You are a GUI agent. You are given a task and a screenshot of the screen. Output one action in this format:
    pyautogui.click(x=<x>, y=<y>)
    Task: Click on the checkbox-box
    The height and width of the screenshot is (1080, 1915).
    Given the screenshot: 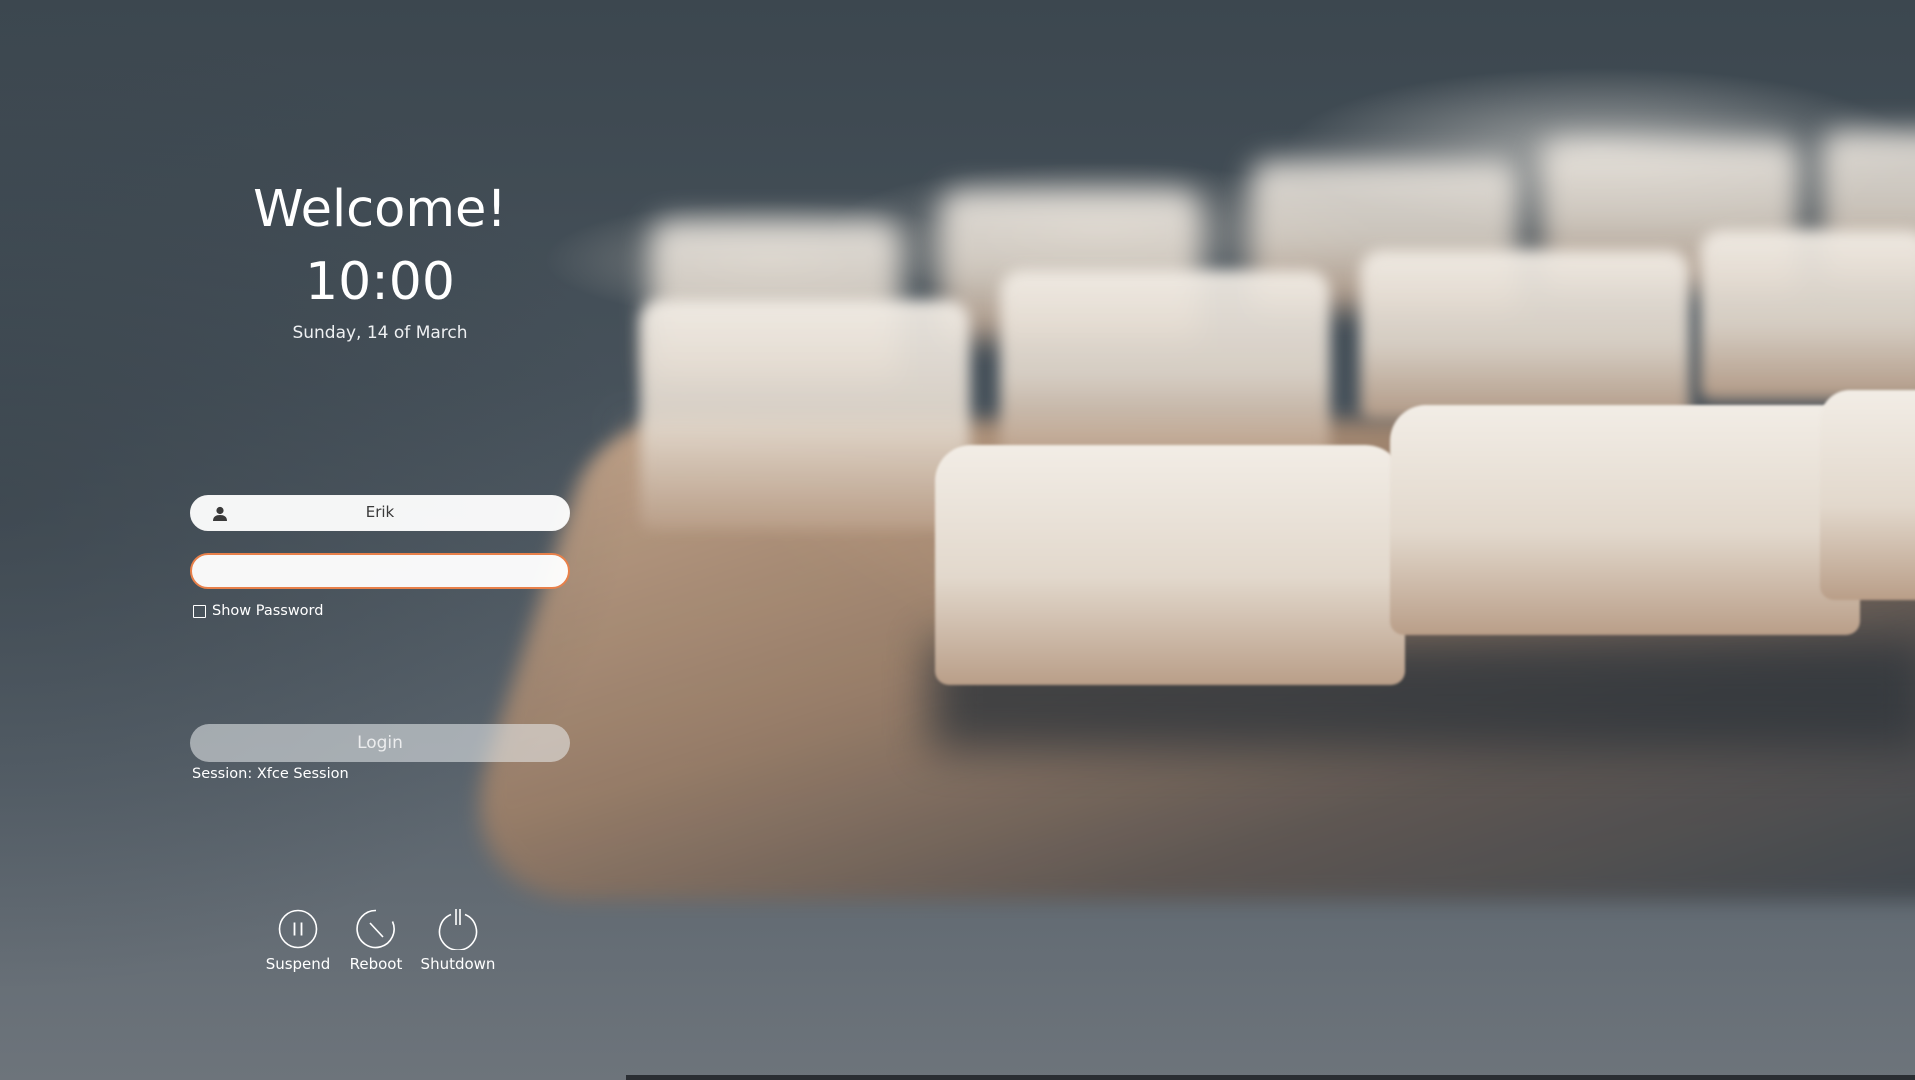 What is the action you would take?
    pyautogui.click(x=199, y=611)
    